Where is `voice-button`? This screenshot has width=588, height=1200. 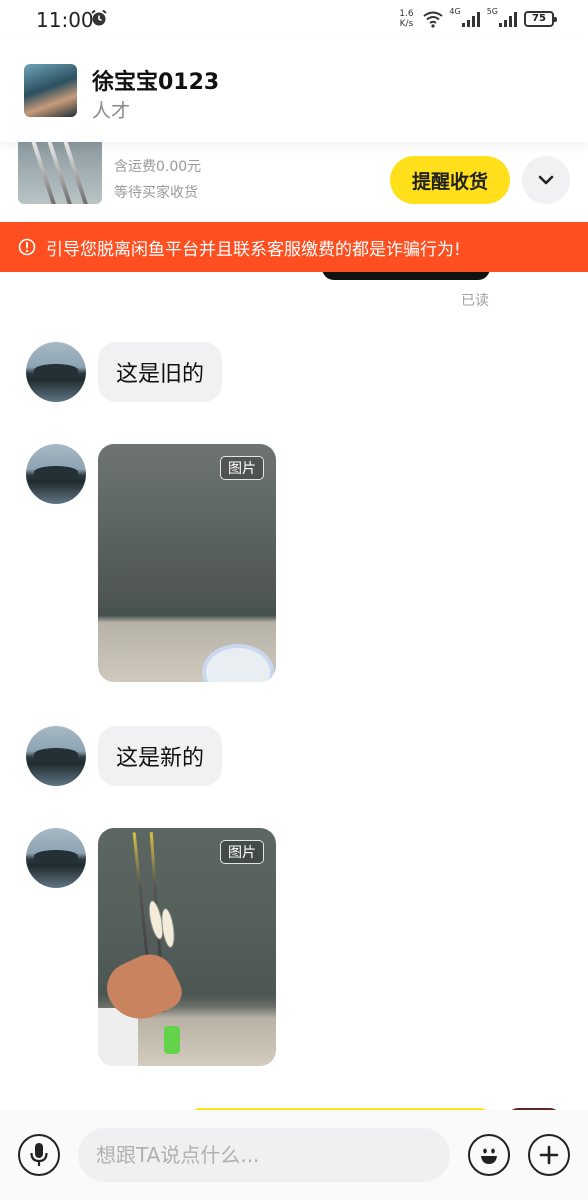
voice-button is located at coordinates (39, 1155).